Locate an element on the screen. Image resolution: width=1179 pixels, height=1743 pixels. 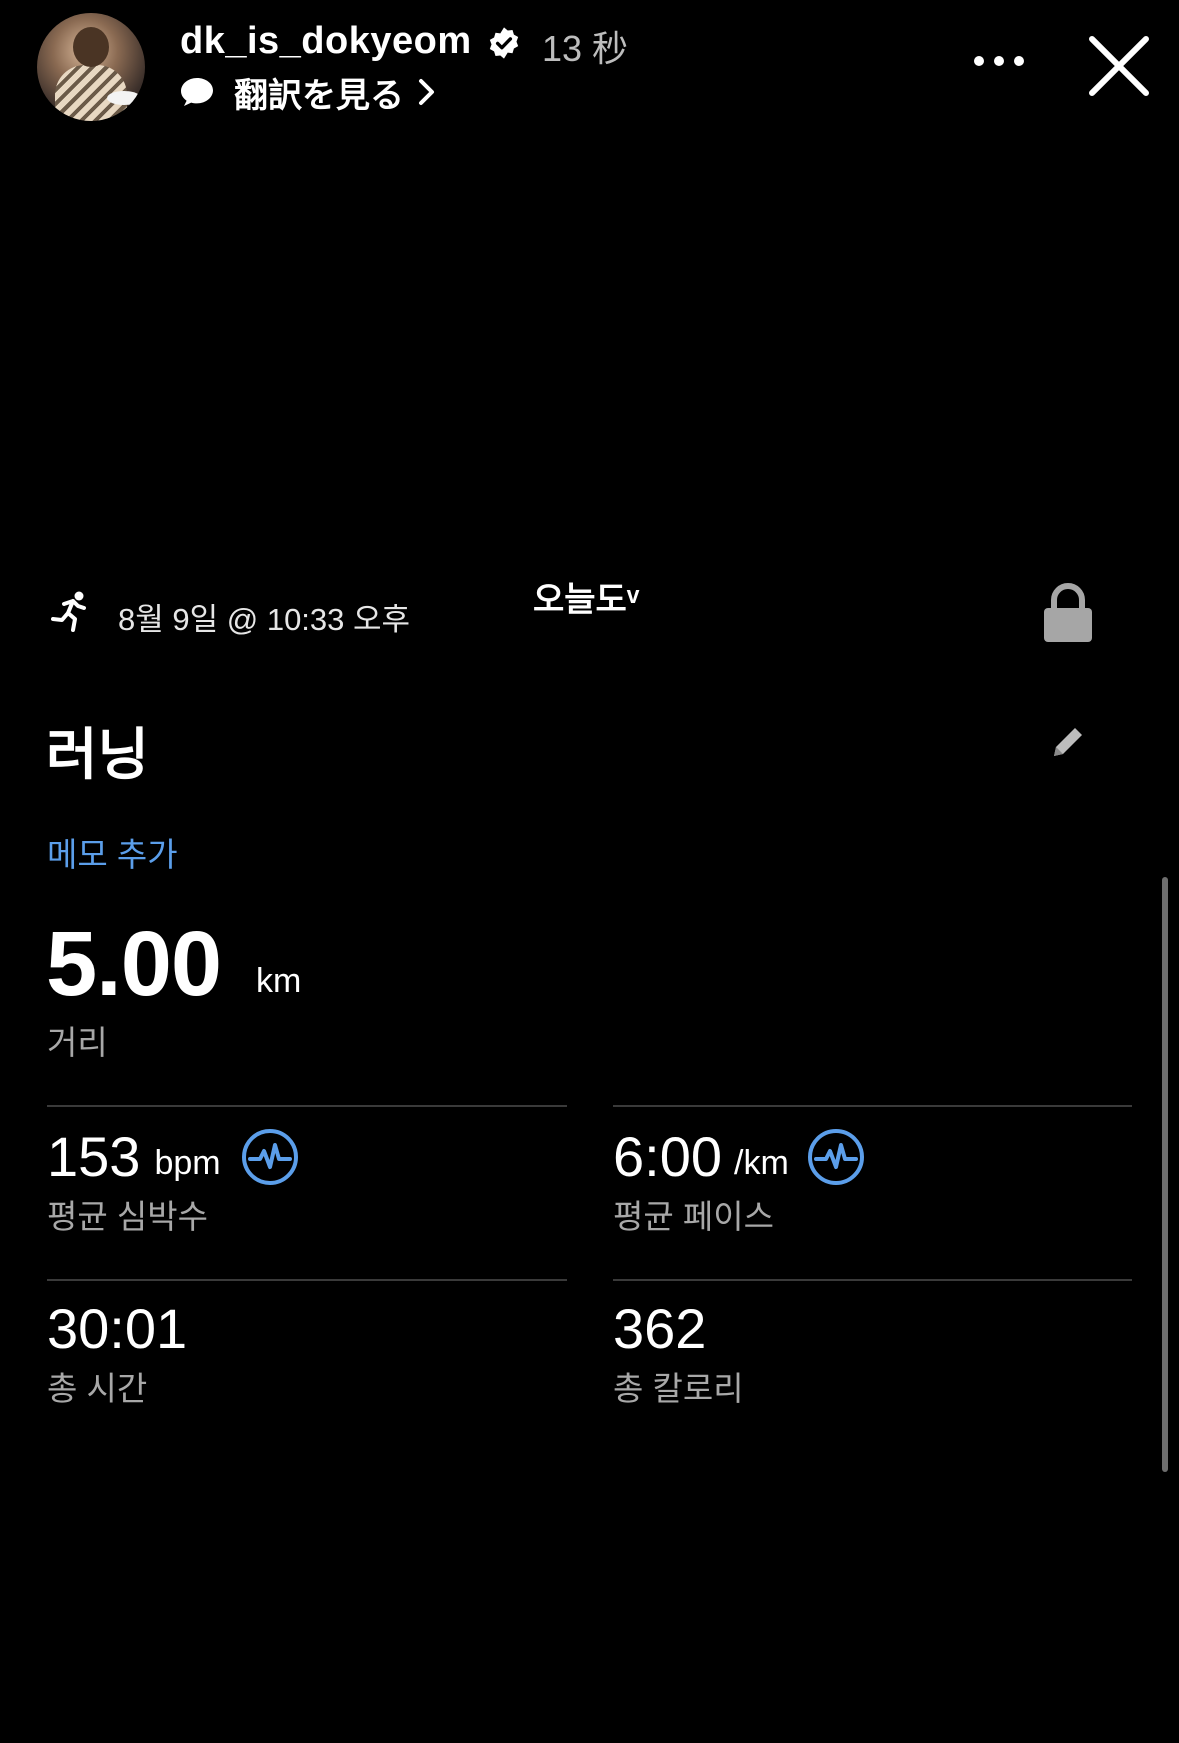
more-options-icon is located at coordinates (999, 61).